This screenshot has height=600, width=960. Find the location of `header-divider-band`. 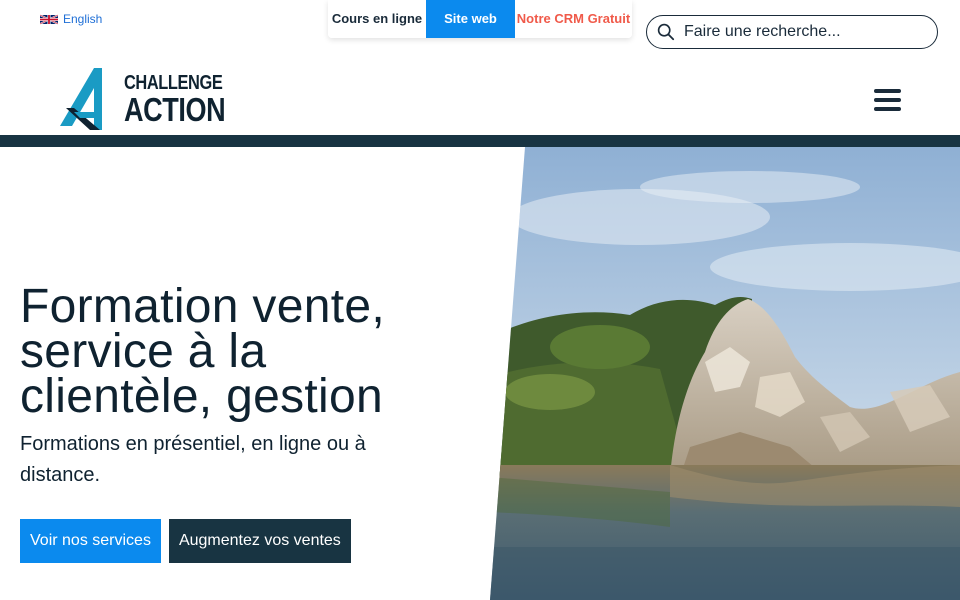

header-divider-band is located at coordinates (480, 141).